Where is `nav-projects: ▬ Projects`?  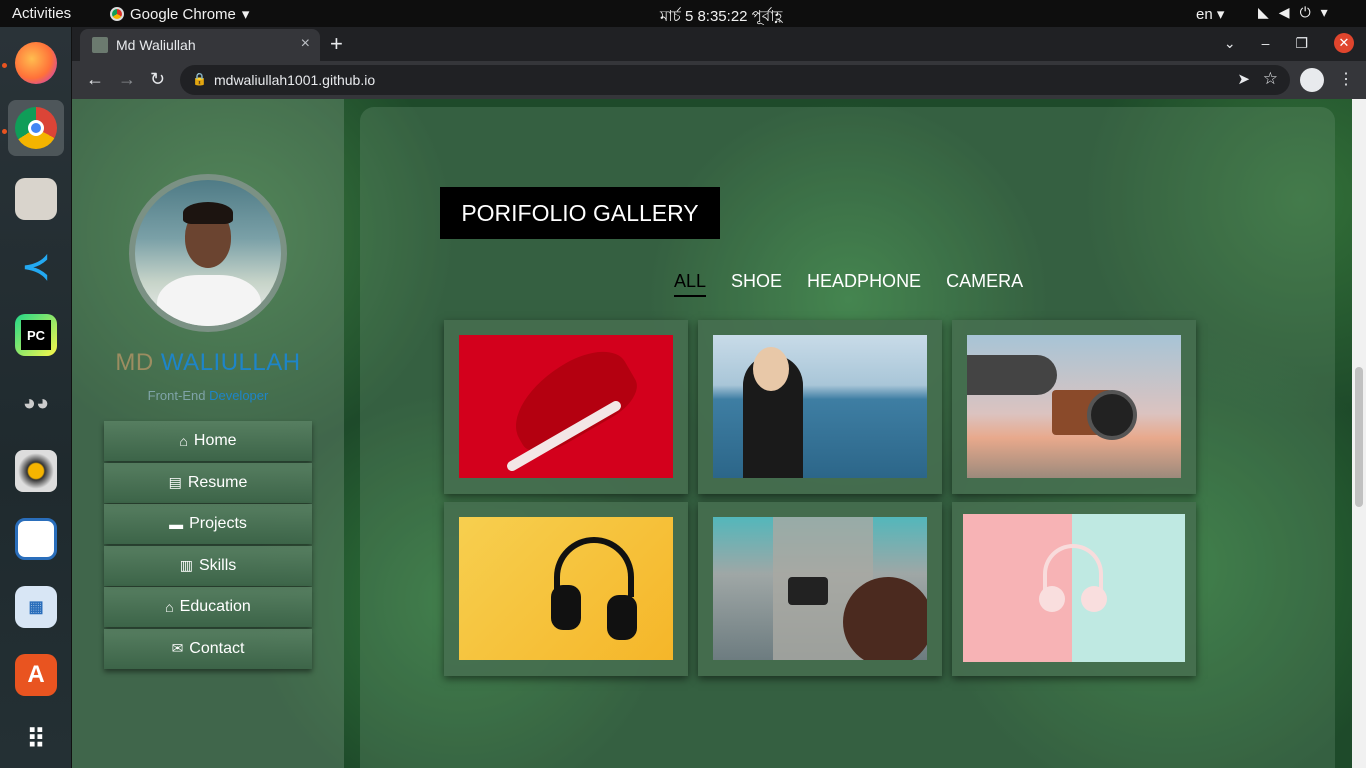 nav-projects: ▬ Projects is located at coordinates (208, 524).